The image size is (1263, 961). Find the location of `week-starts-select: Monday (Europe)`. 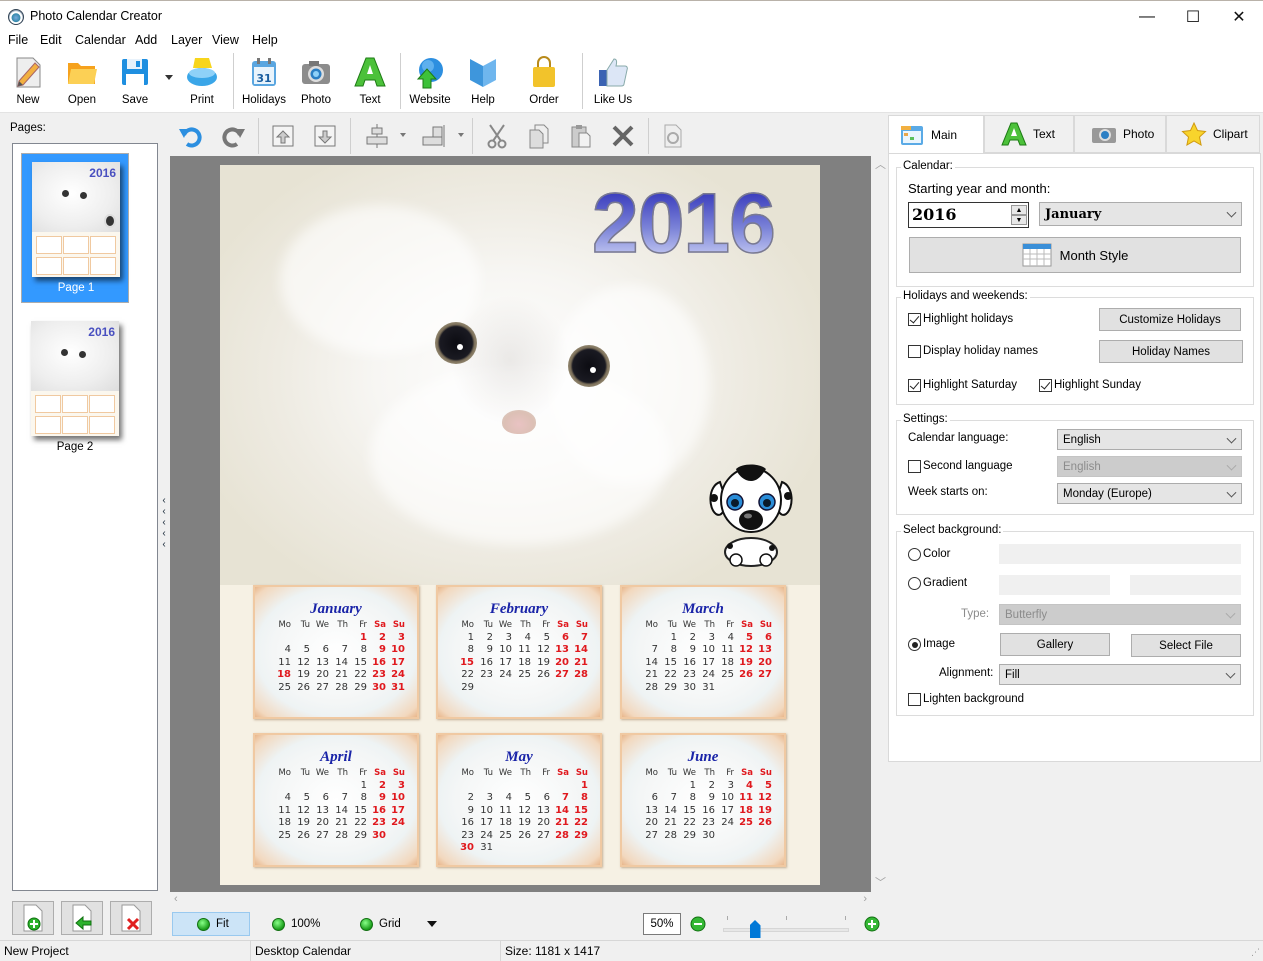

week-starts-select: Monday (Europe) is located at coordinates (1149, 493).